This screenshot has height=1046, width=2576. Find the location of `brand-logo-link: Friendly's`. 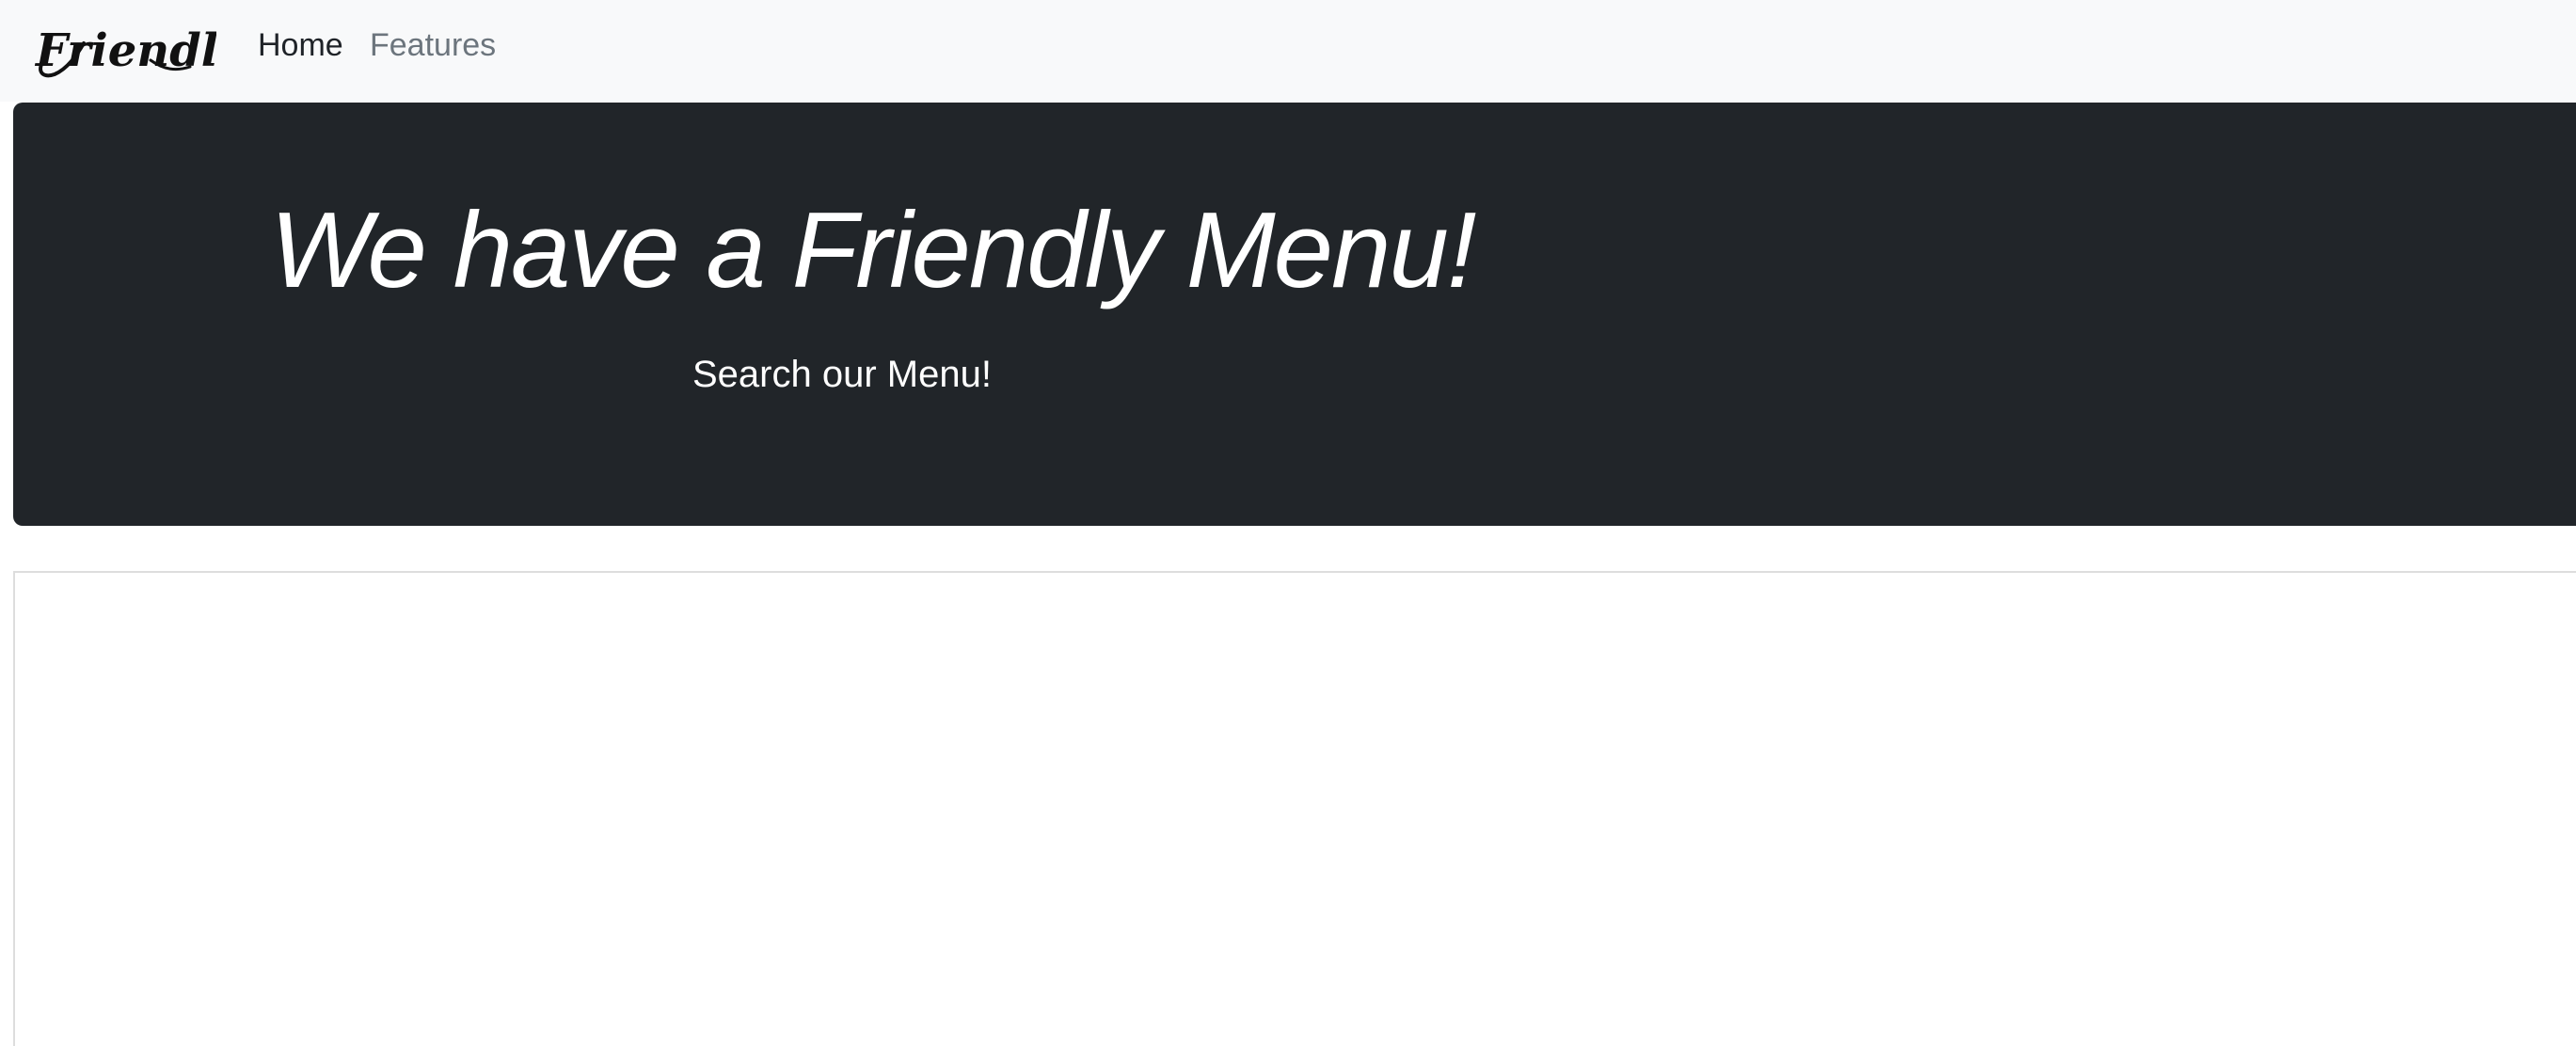

brand-logo-link: Friendly's is located at coordinates (124, 49).